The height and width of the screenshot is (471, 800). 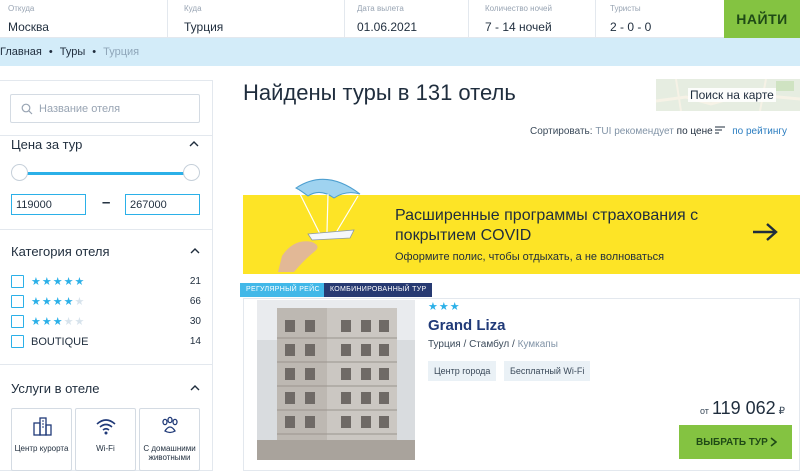 What do you see at coordinates (625, 8) in the screenshot?
I see `tourists-label: Туристы` at bounding box center [625, 8].